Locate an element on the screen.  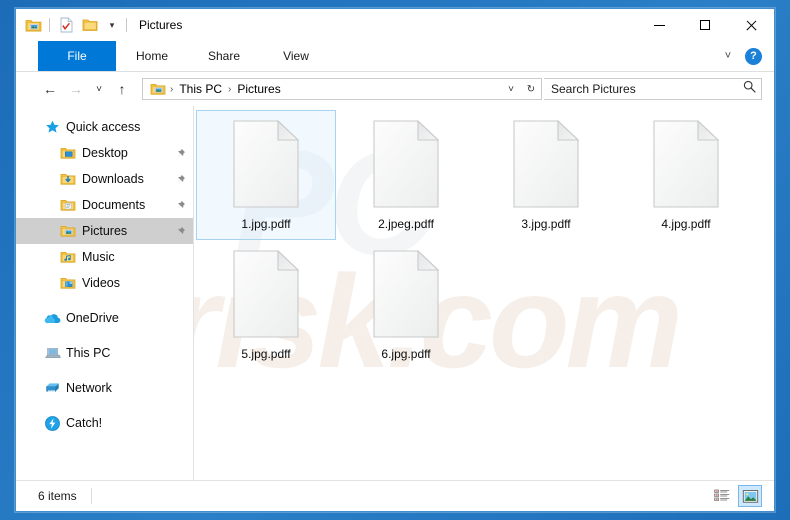
close-button is located at coordinates (751, 25).